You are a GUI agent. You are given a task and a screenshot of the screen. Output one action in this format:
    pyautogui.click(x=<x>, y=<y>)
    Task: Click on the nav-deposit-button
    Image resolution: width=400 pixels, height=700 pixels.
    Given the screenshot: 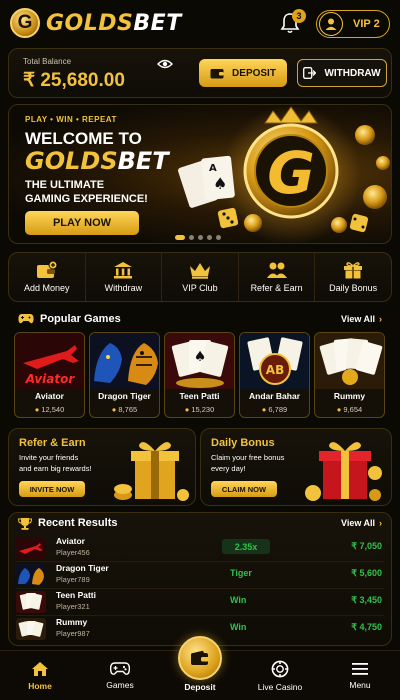 What is the action you would take?
    pyautogui.click(x=200, y=658)
    